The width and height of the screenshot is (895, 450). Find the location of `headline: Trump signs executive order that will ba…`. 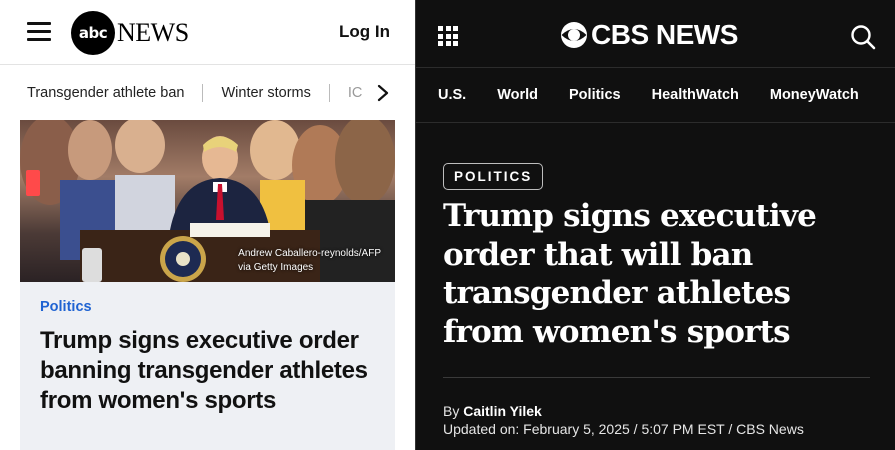

headline: Trump signs executive order that will ba… is located at coordinates (630, 274).